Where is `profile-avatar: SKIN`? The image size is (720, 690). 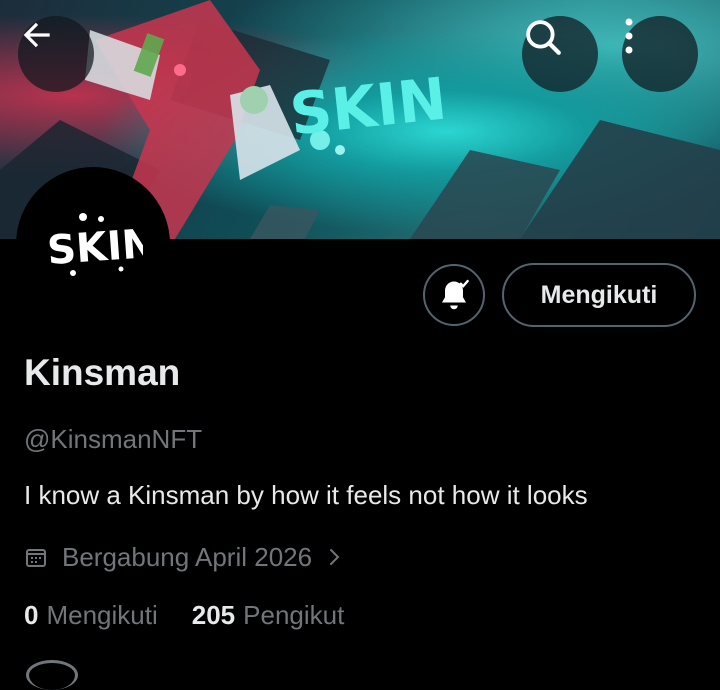 profile-avatar: SKIN is located at coordinates (93, 244).